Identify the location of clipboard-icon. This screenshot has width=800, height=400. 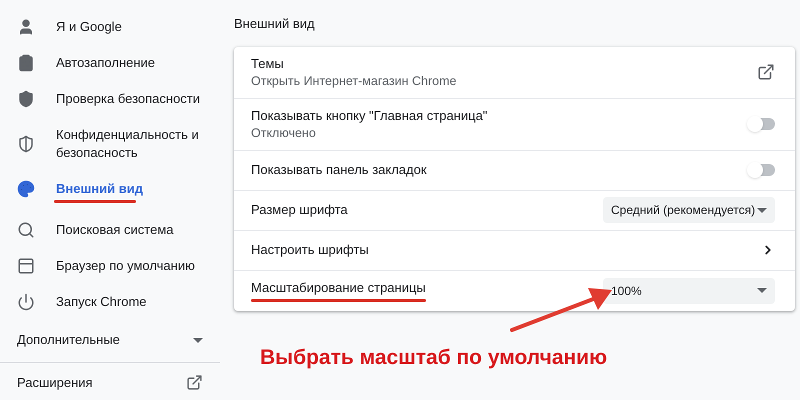
(26, 63).